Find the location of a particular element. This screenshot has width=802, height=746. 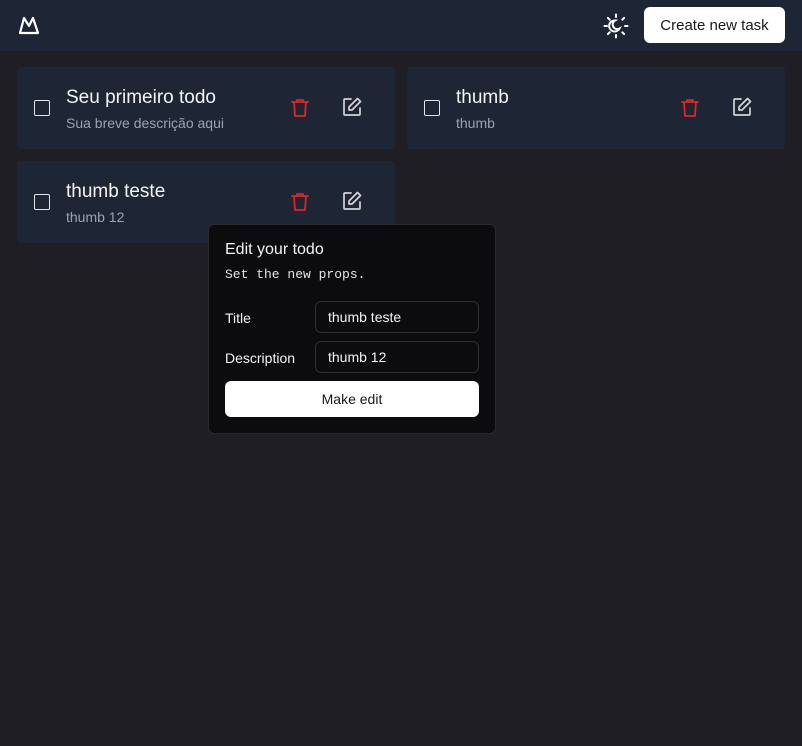

description-input is located at coordinates (397, 357).